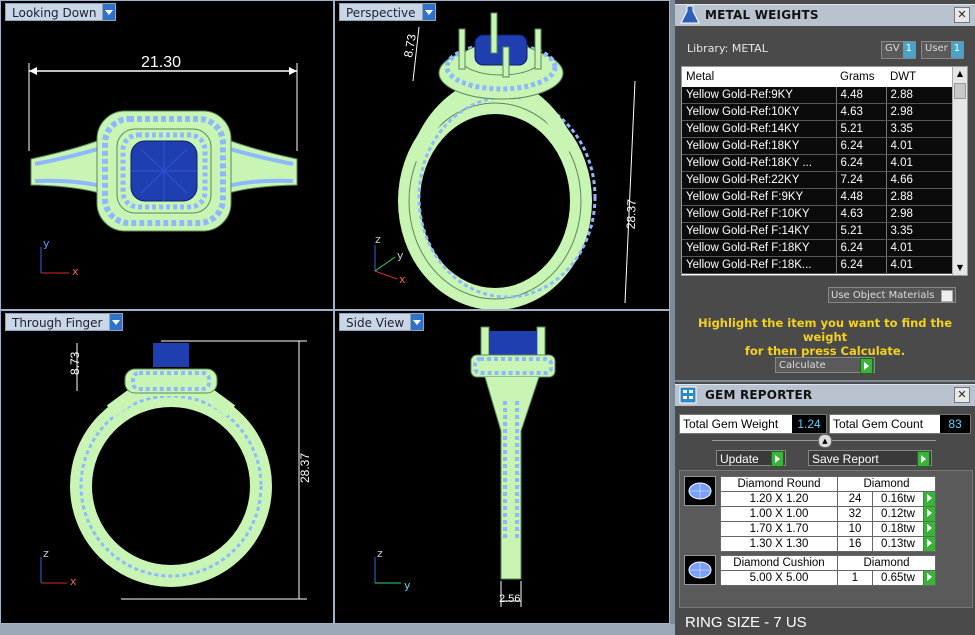  What do you see at coordinates (828, 529) in the screenshot?
I see `gem-row: 1.70 X 1.70 10 0.18tw` at bounding box center [828, 529].